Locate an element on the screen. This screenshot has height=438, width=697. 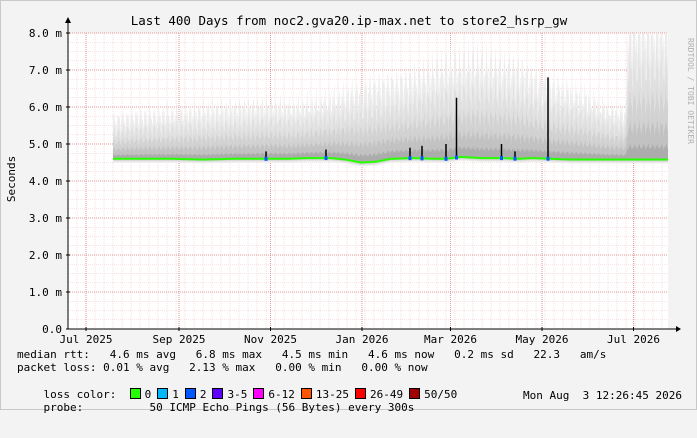
x-tick-label: Jul 2025 is located at coordinates (86, 339).